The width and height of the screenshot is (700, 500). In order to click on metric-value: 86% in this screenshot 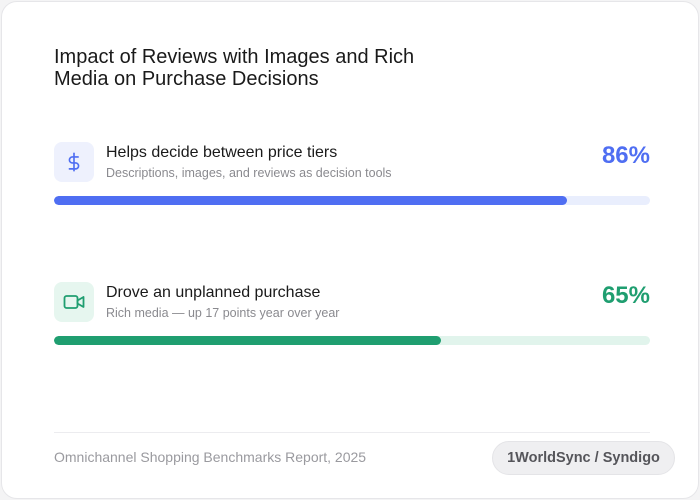, I will do `click(625, 155)`.